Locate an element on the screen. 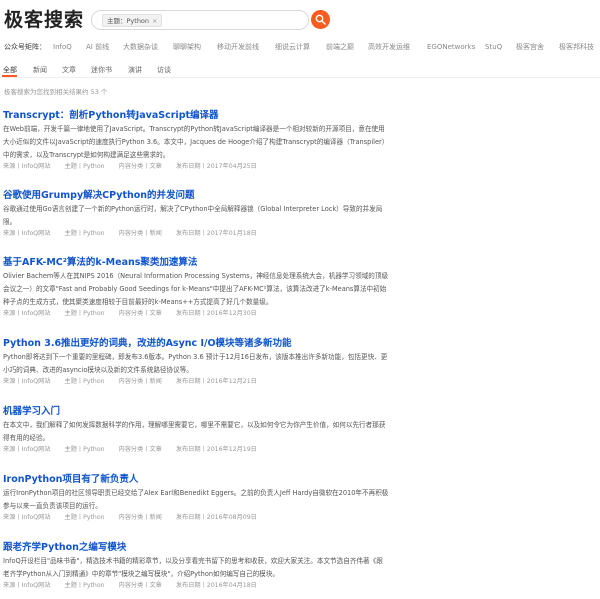 Image resolution: width=600 pixels, height=599 pixels. tab-news: 新闻 is located at coordinates (40, 70).